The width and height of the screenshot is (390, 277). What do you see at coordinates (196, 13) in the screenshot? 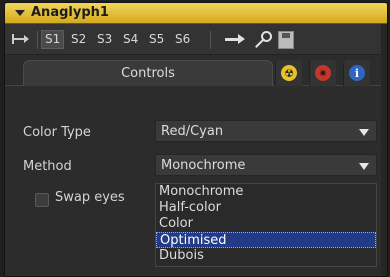
I see `tool-header: Anaglyph1` at bounding box center [196, 13].